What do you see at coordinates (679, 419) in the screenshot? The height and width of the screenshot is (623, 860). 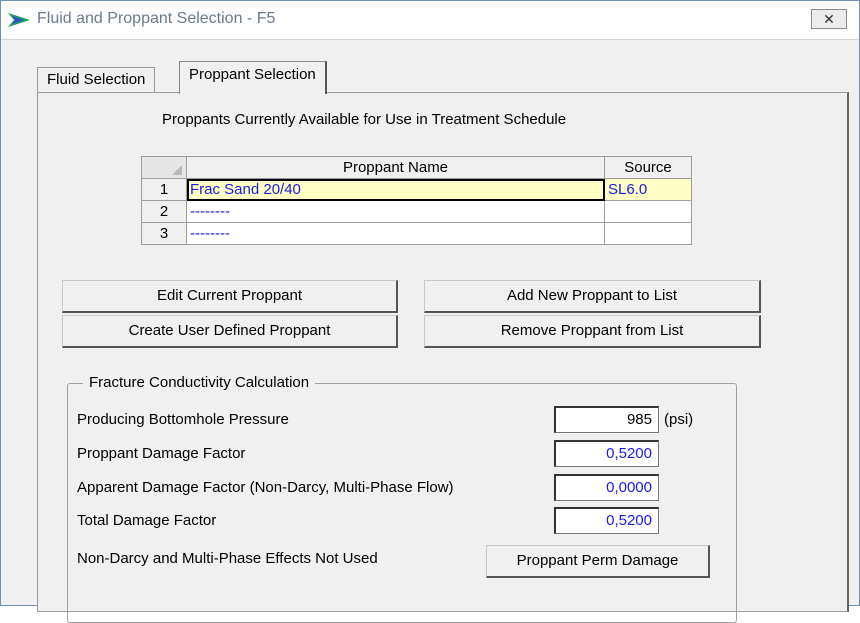 I see `bhp-unit: (psi)` at bounding box center [679, 419].